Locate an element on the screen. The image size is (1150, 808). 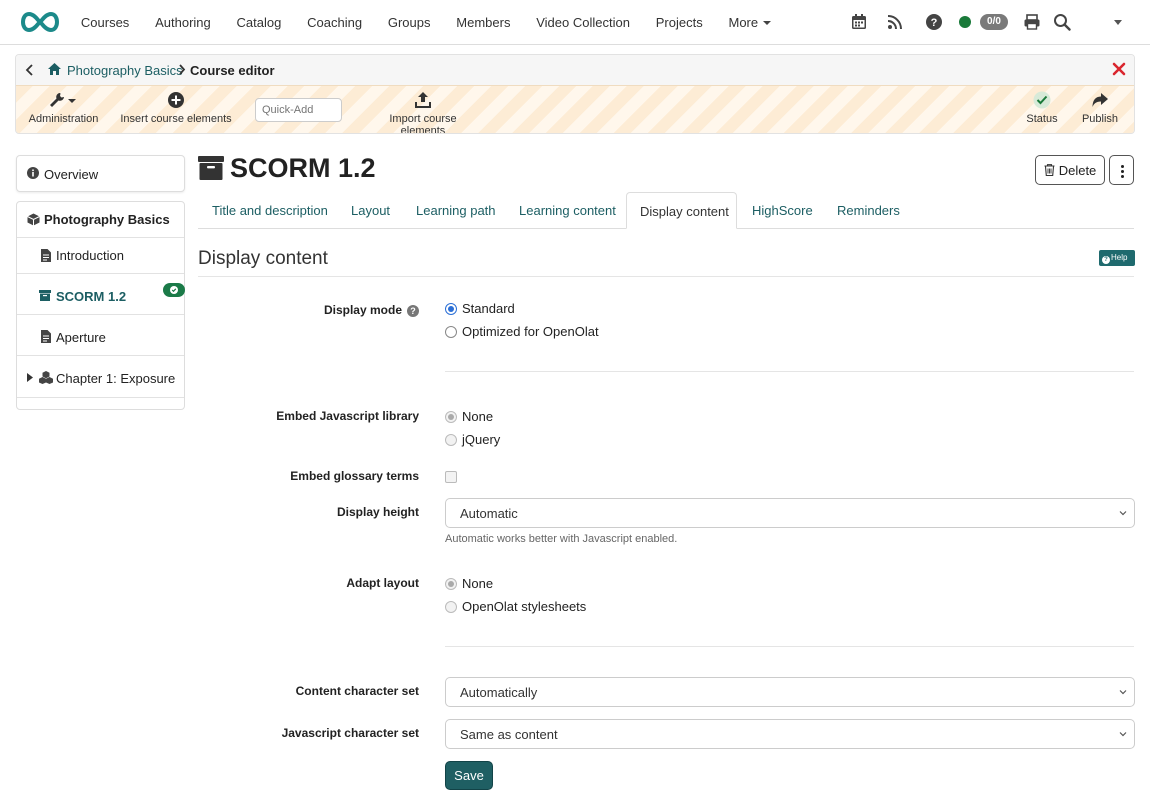
radio-layout-none: None is located at coordinates (469, 583).